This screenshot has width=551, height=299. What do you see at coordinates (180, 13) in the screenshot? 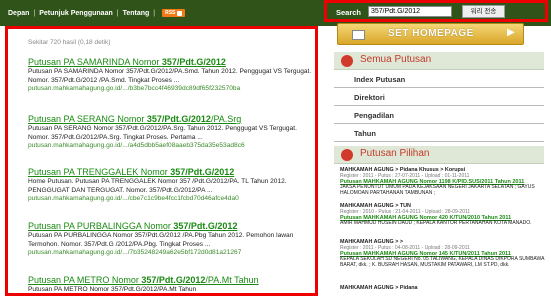
I see `rss-icon` at bounding box center [180, 13].